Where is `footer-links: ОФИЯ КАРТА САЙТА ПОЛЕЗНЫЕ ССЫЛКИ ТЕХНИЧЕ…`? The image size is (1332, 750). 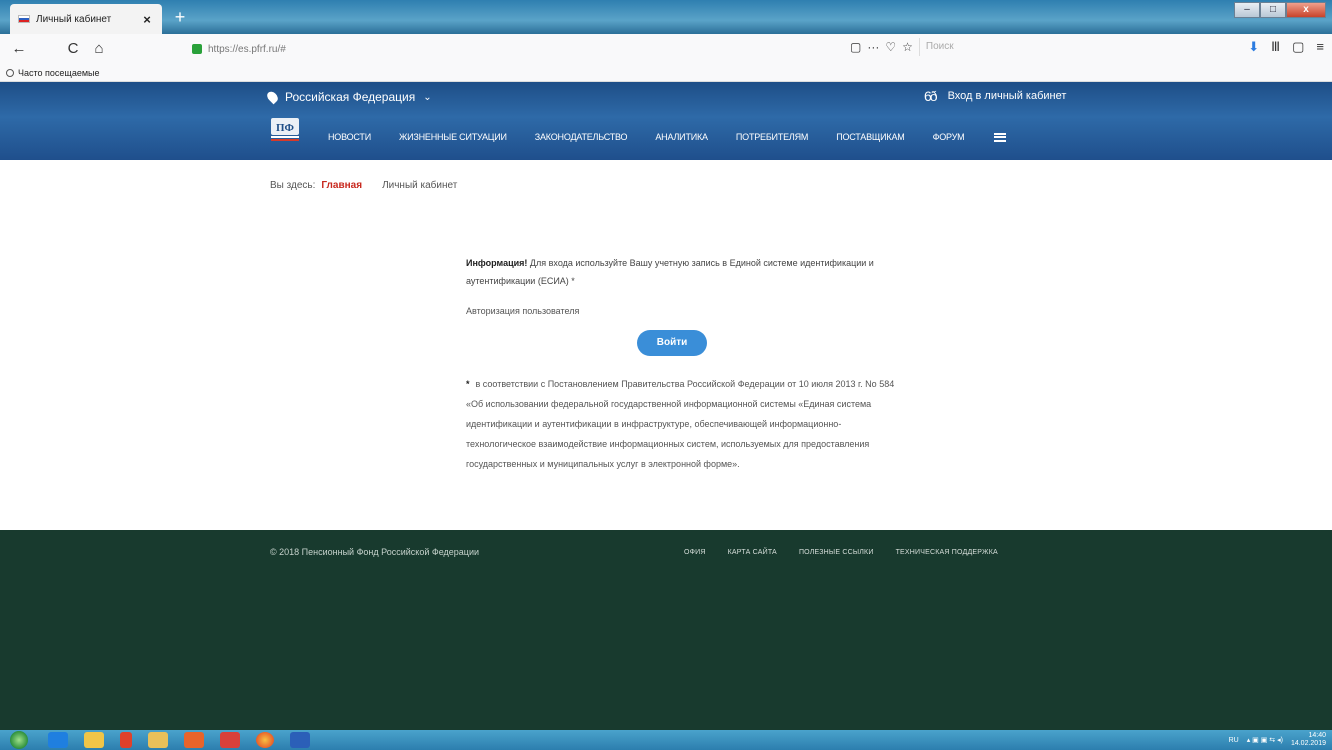
footer-links: ОФИЯ КАРТА САЙТА ПОЛЕЗНЫЕ ССЫЛКИ ТЕХНИЧЕ… is located at coordinates (841, 552).